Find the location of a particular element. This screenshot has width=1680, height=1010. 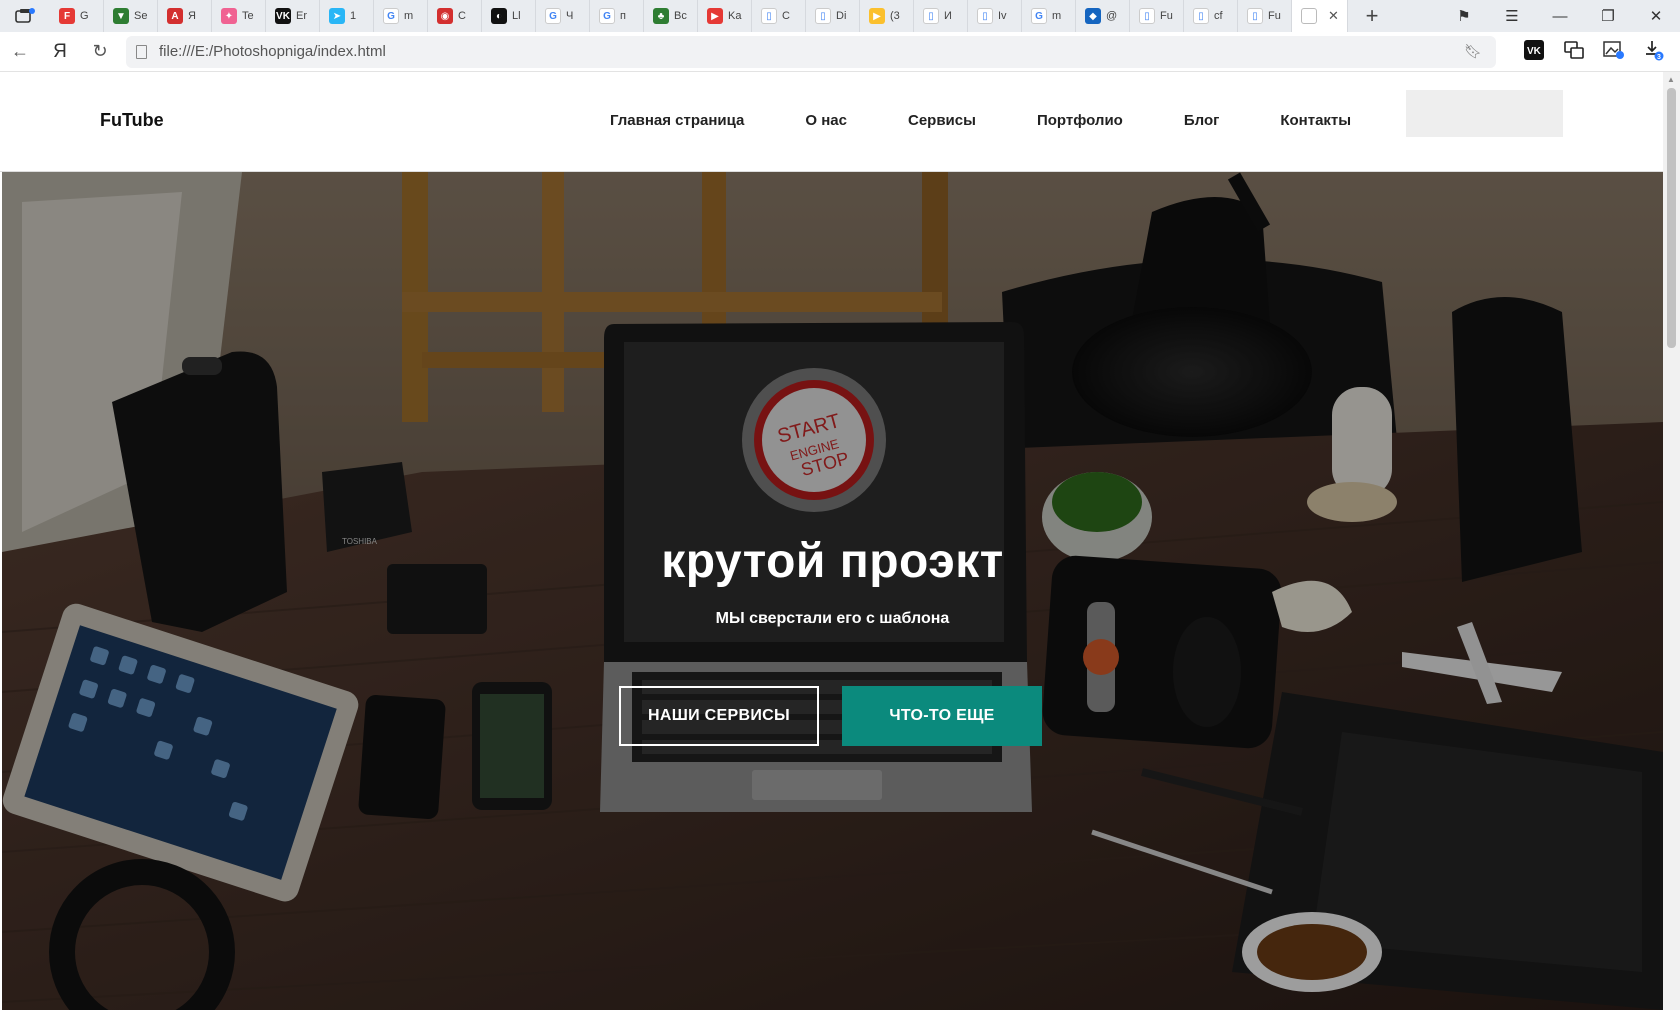

tab-title: Ll is located at coordinates (516, 16).